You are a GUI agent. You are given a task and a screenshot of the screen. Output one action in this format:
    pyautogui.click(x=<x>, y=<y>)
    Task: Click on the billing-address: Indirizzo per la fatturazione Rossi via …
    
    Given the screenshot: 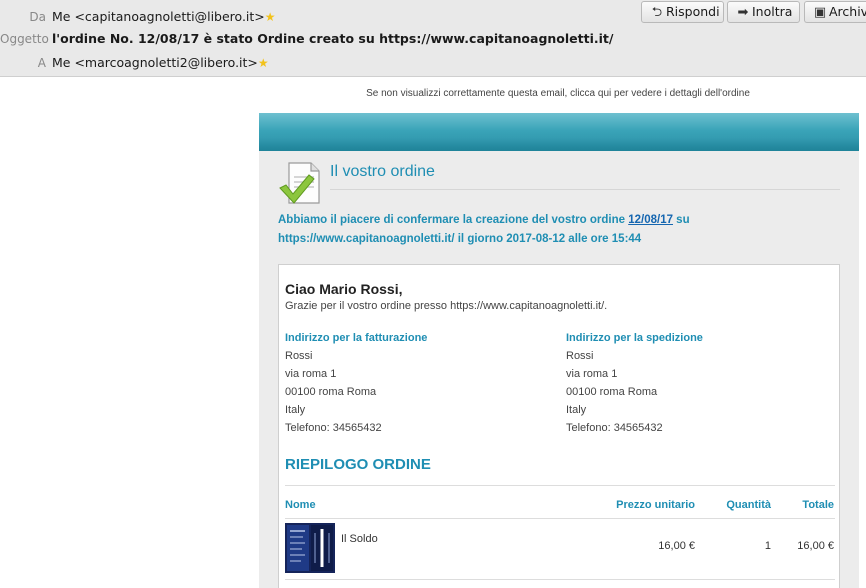 What is the action you would take?
    pyautogui.click(x=356, y=383)
    